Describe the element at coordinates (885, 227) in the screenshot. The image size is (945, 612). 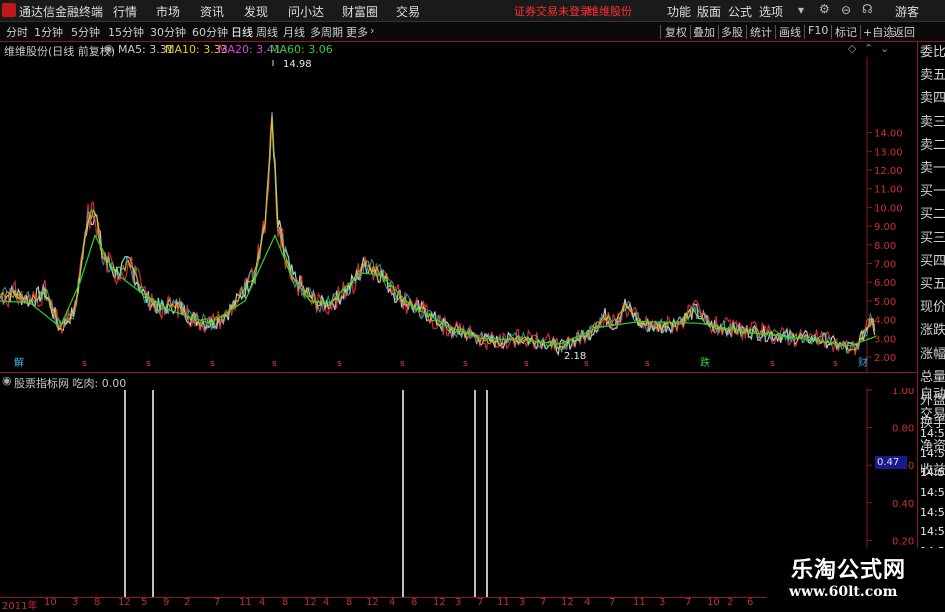
I see `y-tick-label: 9.00` at that location.